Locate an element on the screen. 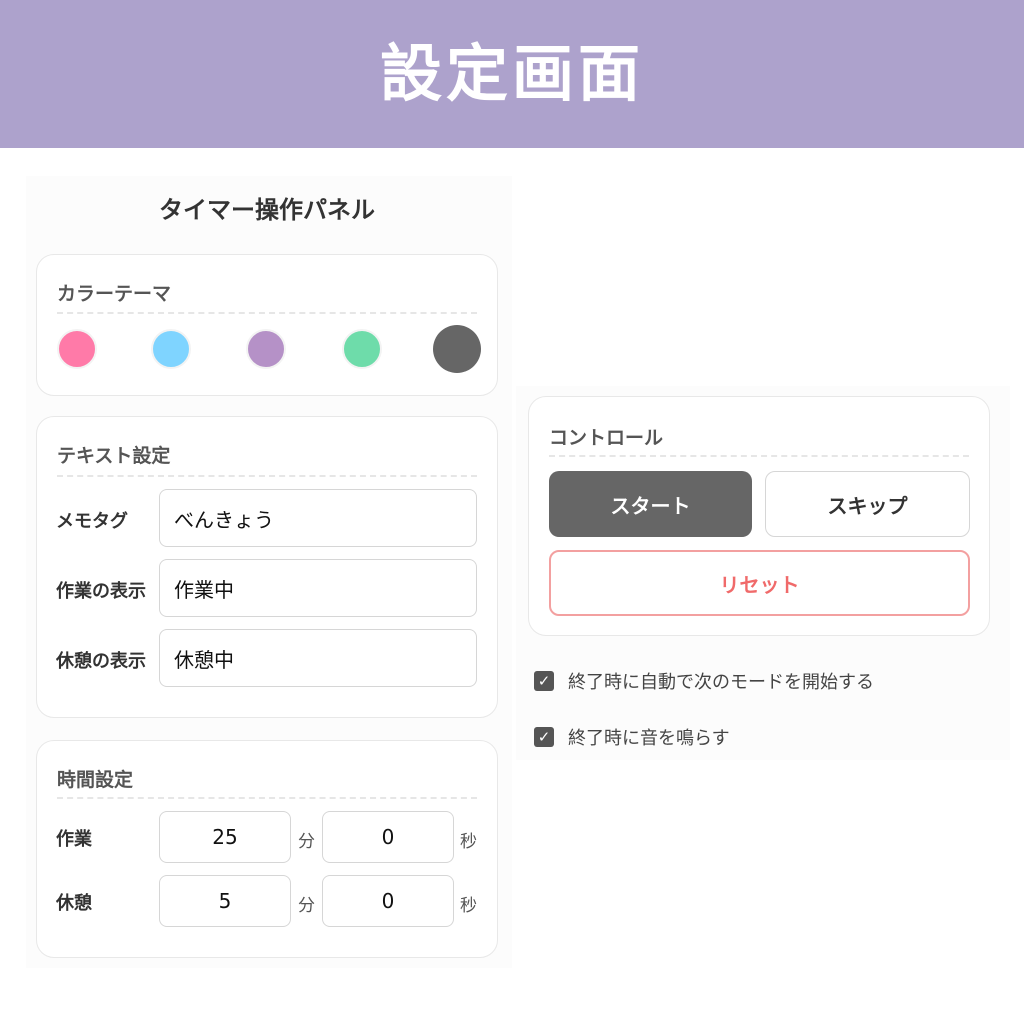 The height and width of the screenshot is (1024, 1024). break-time-label: 休憩 is located at coordinates (74, 903).